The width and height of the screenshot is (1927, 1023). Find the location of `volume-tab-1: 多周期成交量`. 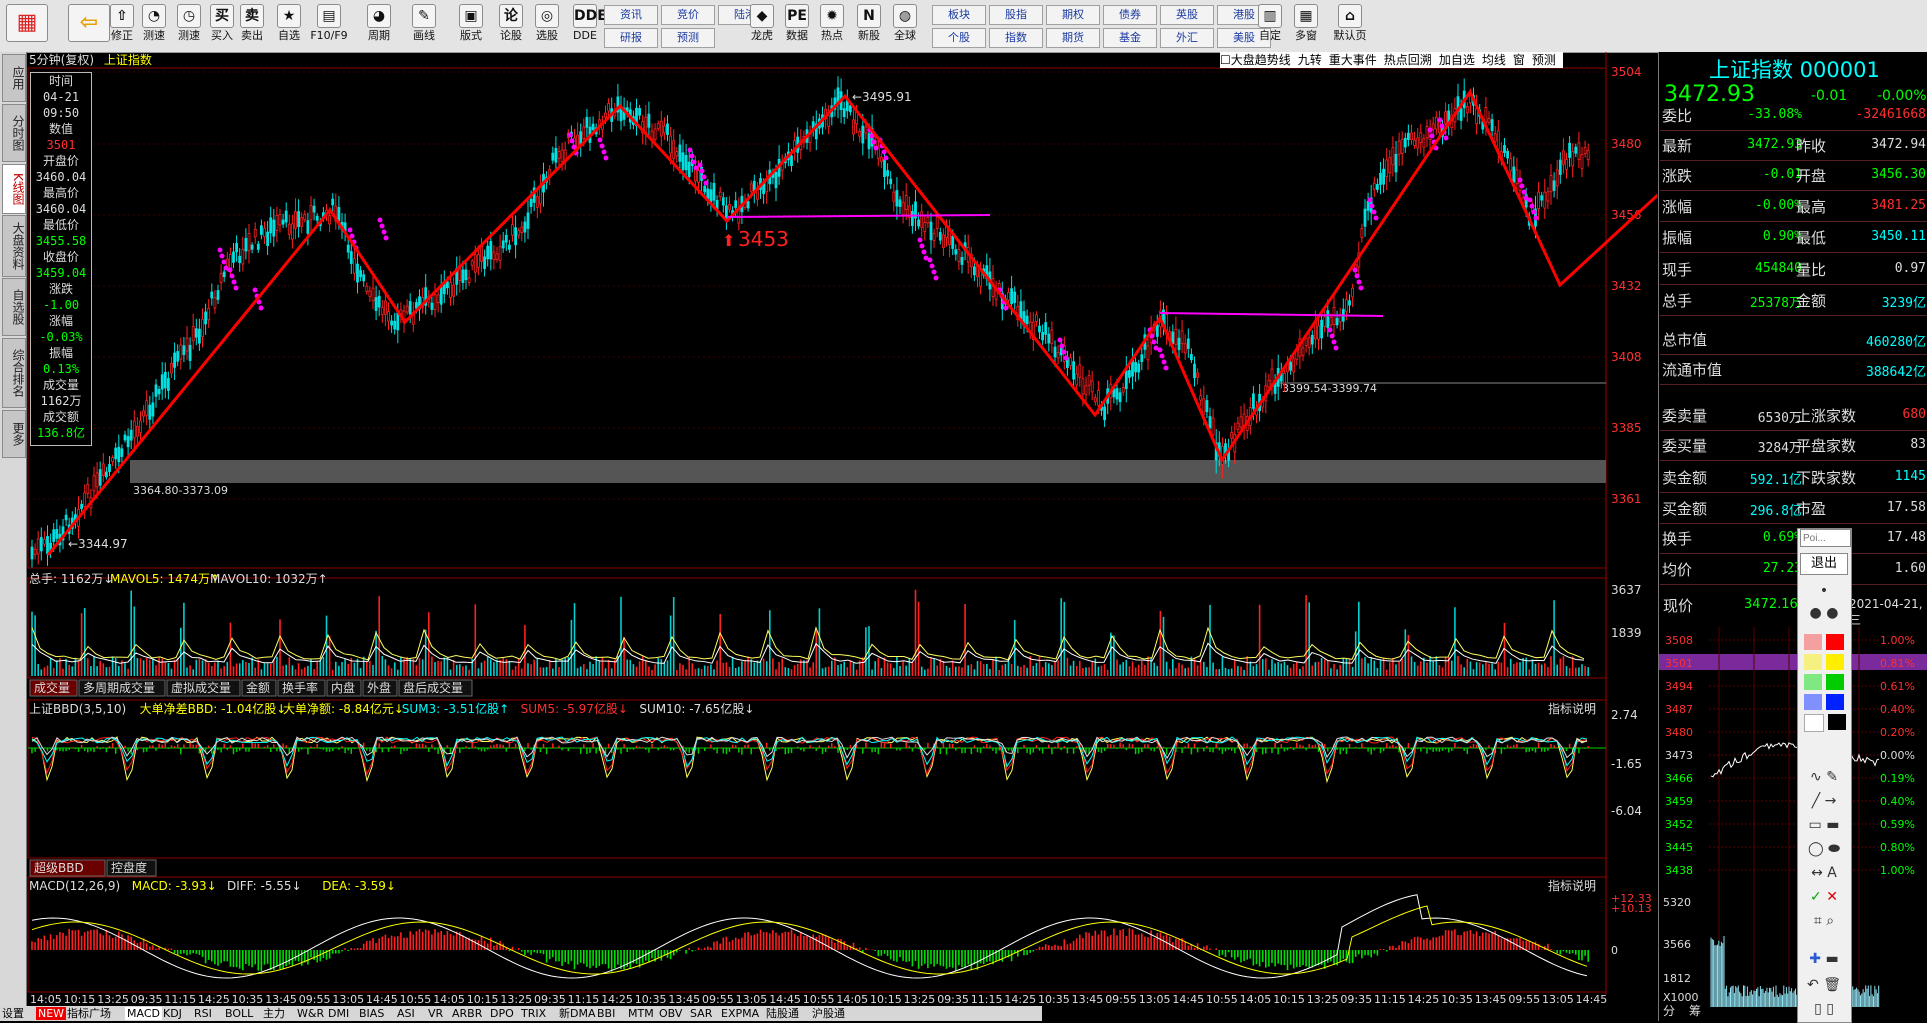

volume-tab-1: 多周期成交量 is located at coordinates (119, 687).